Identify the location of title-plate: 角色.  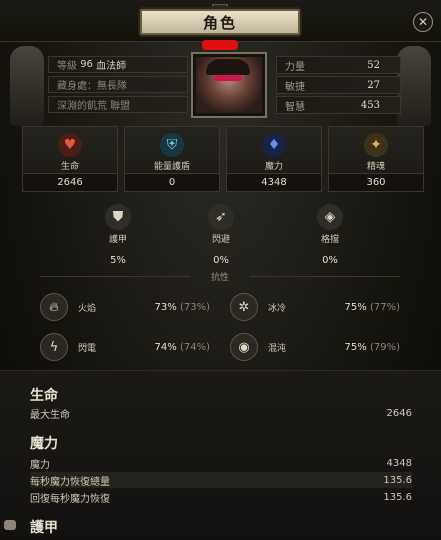
(220, 22).